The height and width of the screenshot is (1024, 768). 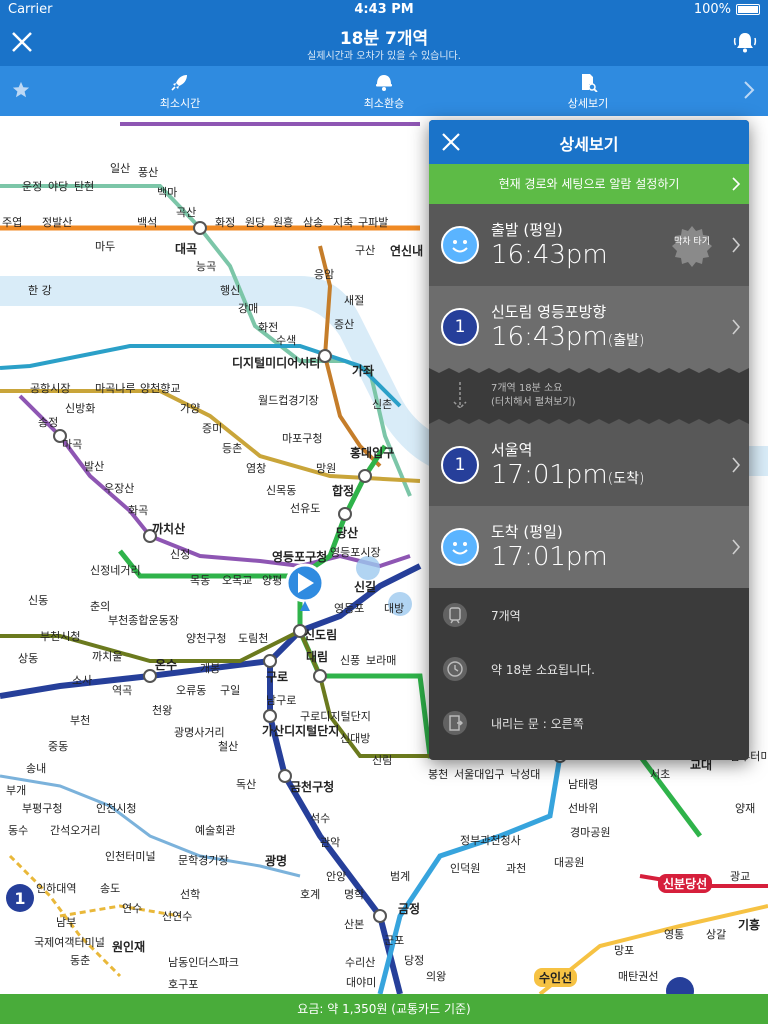 What do you see at coordinates (177, 916) in the screenshot?
I see `station-label: 신연수` at bounding box center [177, 916].